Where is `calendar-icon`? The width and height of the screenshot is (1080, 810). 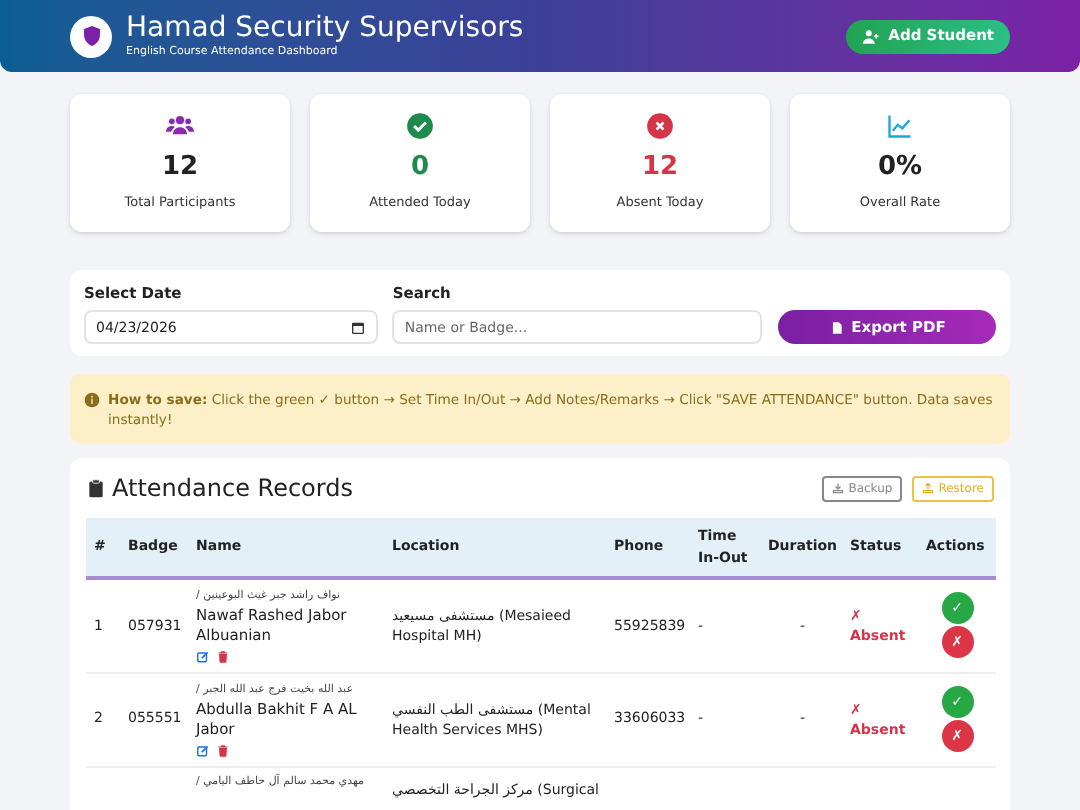 calendar-icon is located at coordinates (358, 327).